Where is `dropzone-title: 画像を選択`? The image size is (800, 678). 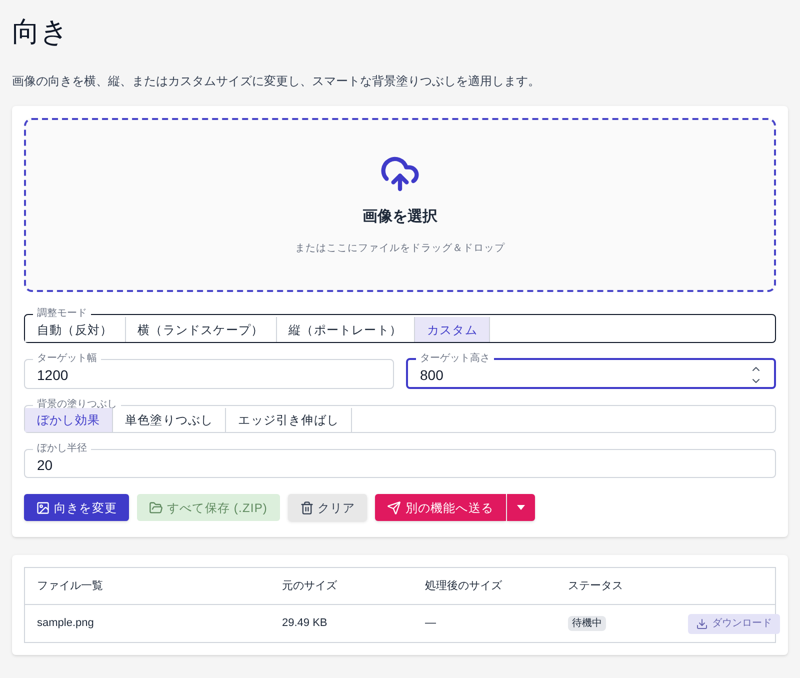 dropzone-title: 画像を選択 is located at coordinates (400, 217).